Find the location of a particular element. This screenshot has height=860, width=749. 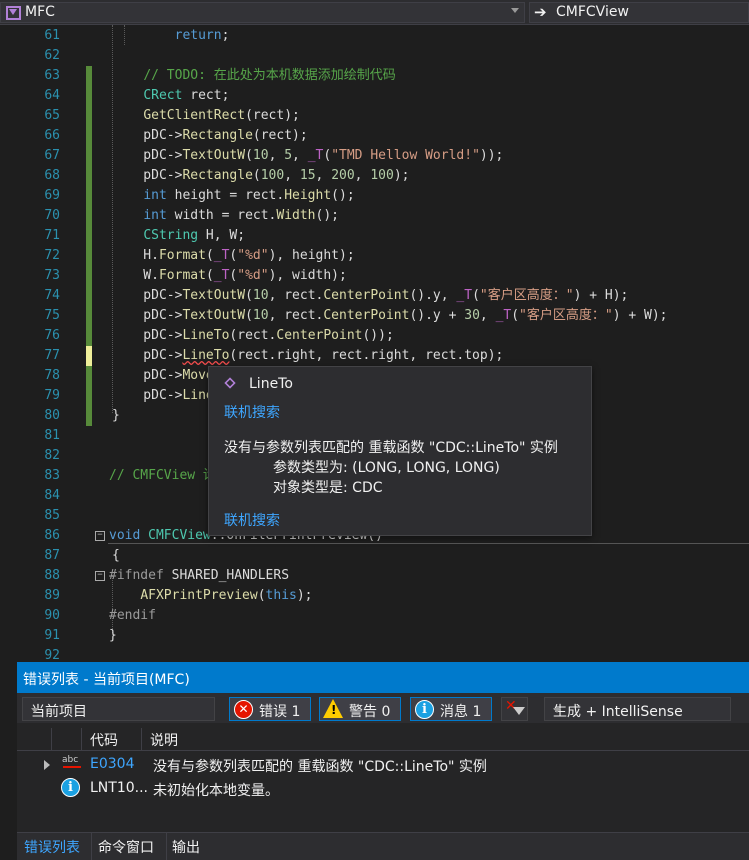

vs-project-icon is located at coordinates (13, 13).